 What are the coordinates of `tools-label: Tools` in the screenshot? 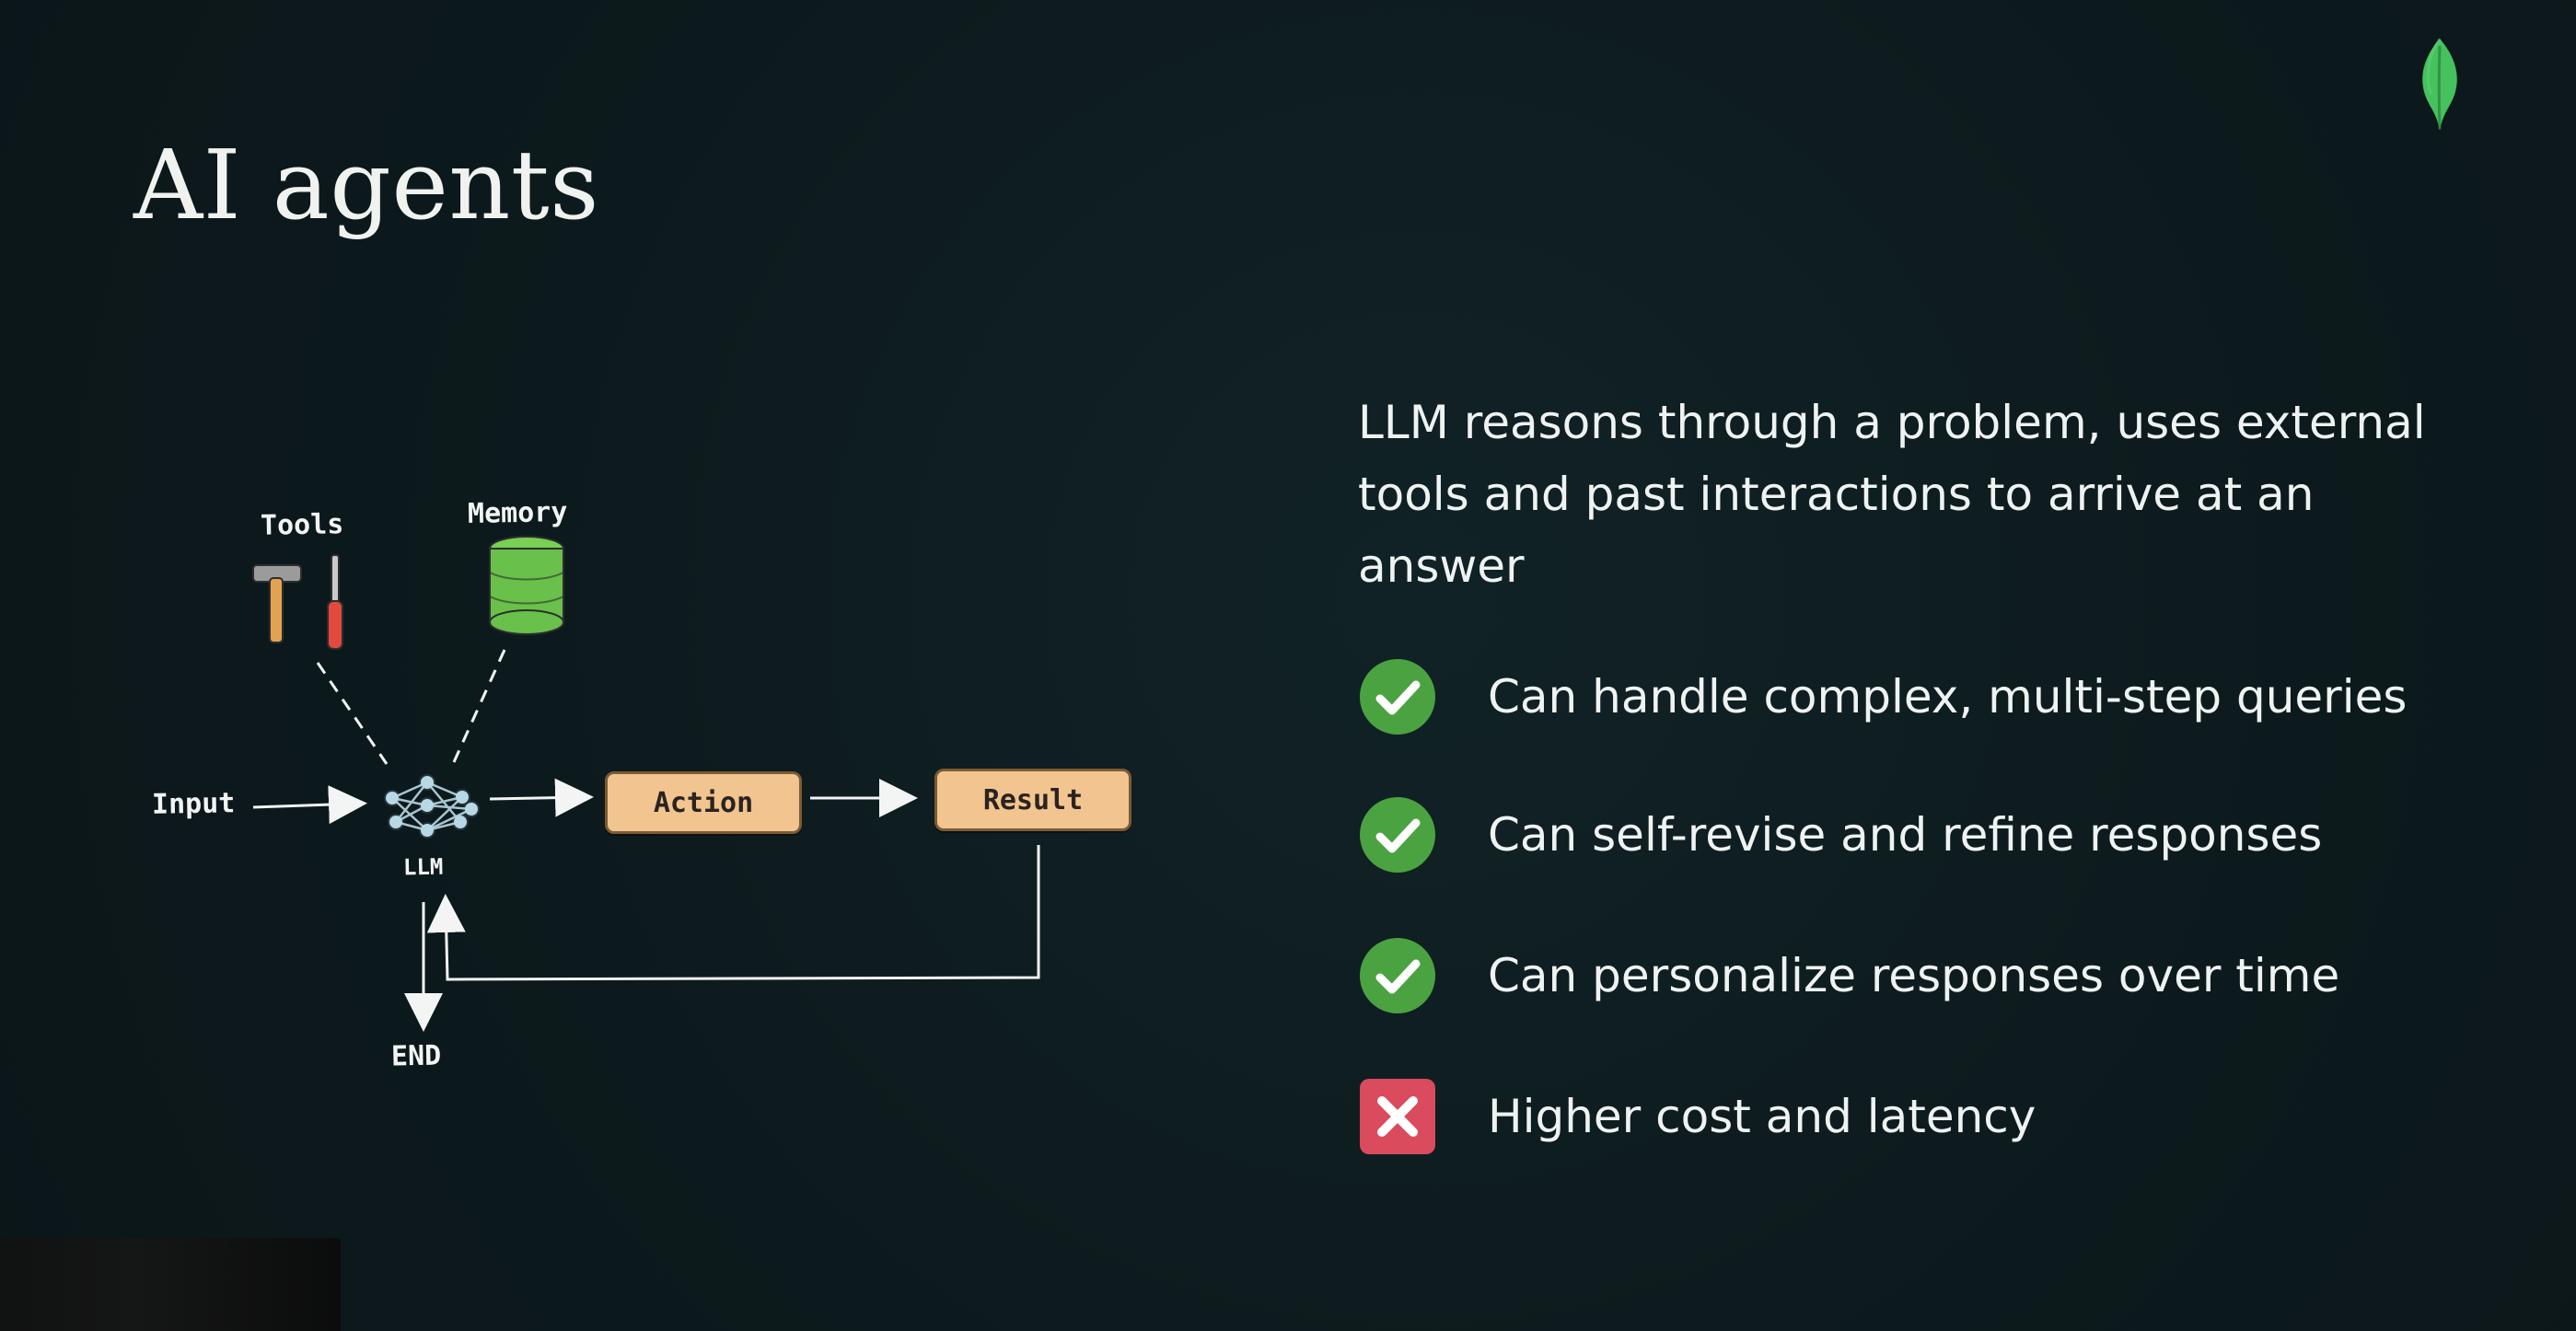 It's located at (302, 525).